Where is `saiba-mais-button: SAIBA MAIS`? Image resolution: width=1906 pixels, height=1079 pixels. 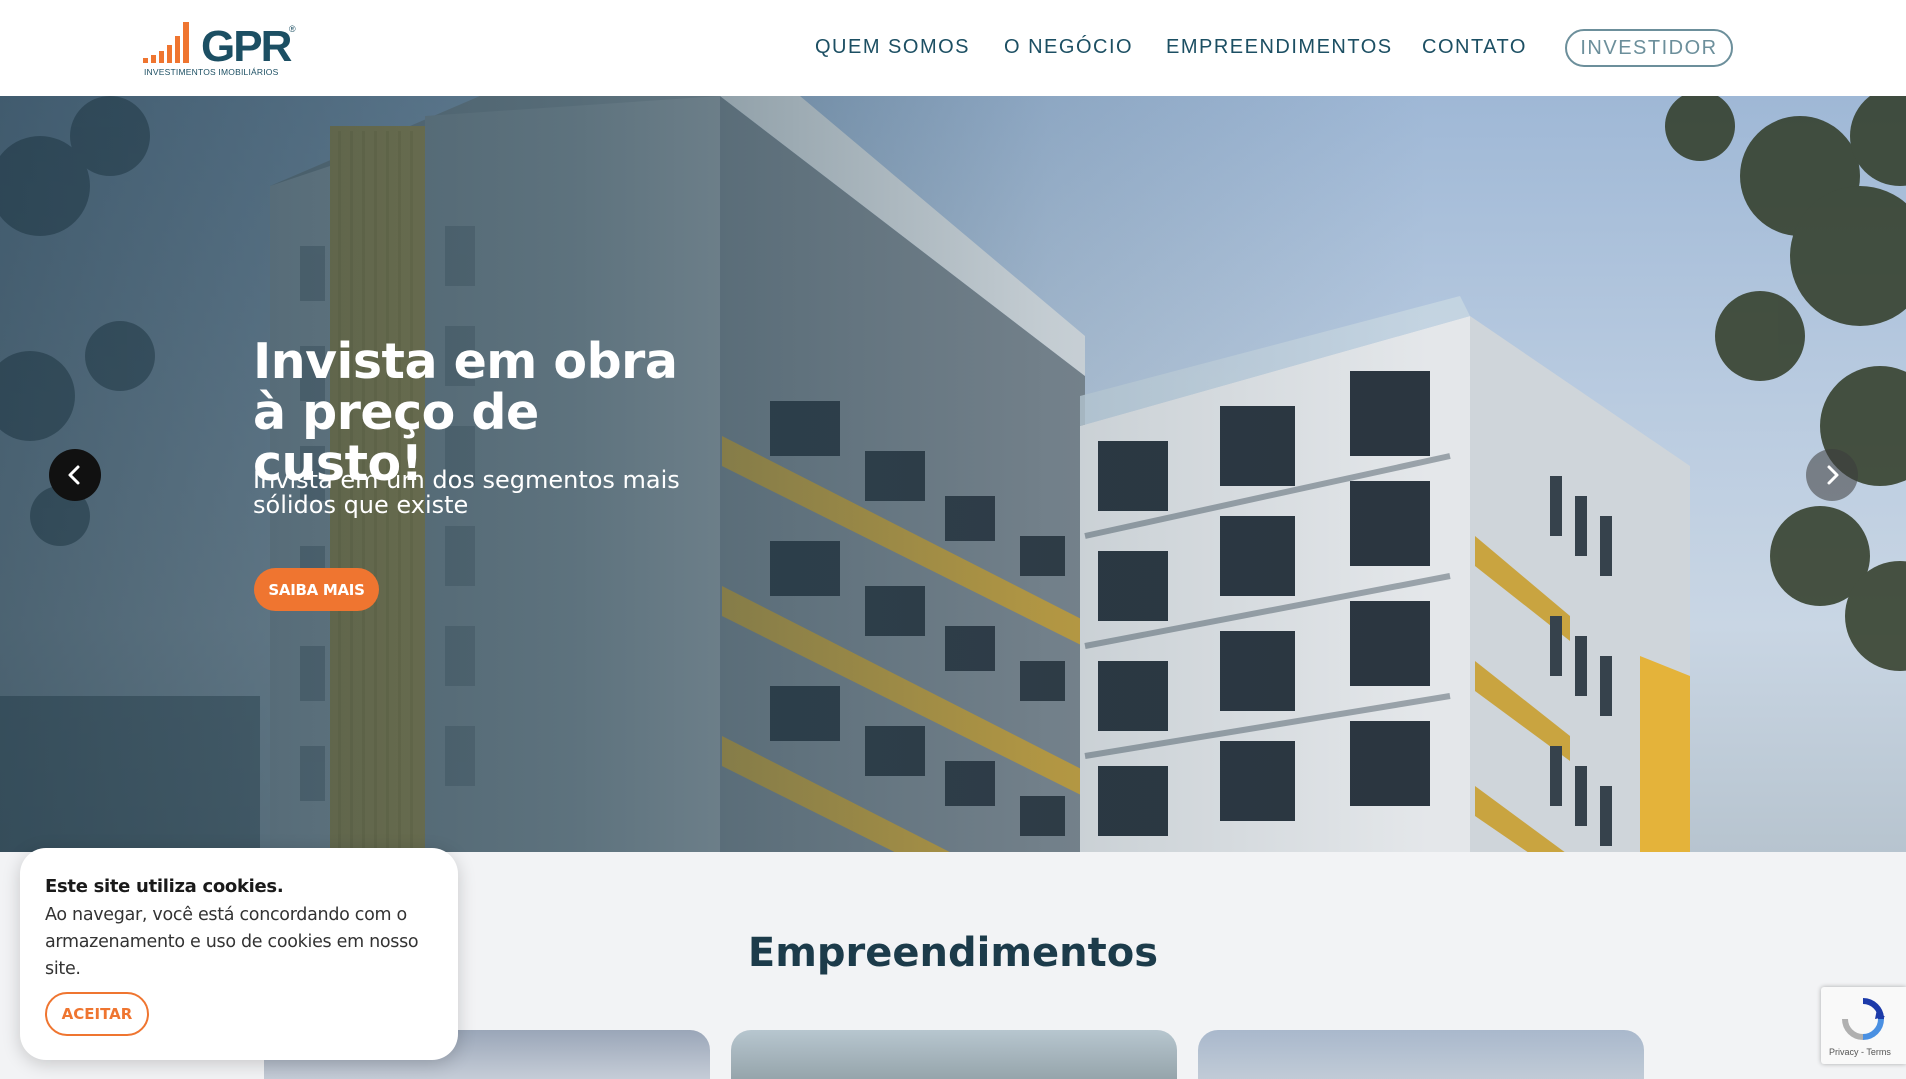 saiba-mais-button: SAIBA MAIS is located at coordinates (316, 589).